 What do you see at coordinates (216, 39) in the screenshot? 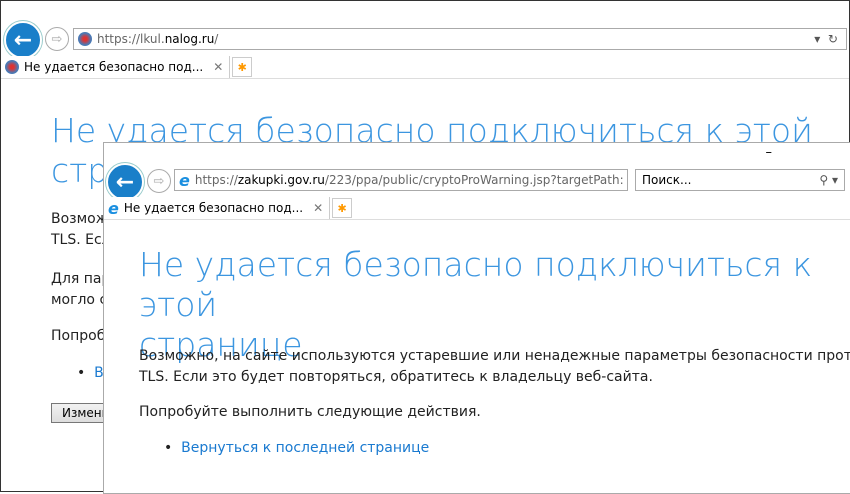
I see `url-suffix: /` at bounding box center [216, 39].